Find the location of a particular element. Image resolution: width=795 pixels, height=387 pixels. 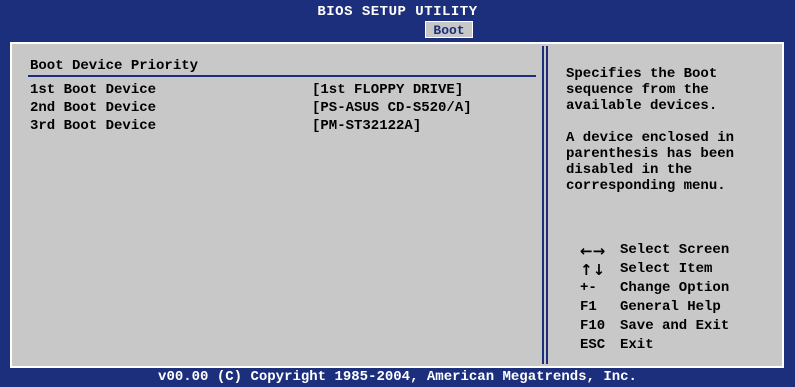

up-down-arrows-icon: ↑↓ is located at coordinates (593, 270).